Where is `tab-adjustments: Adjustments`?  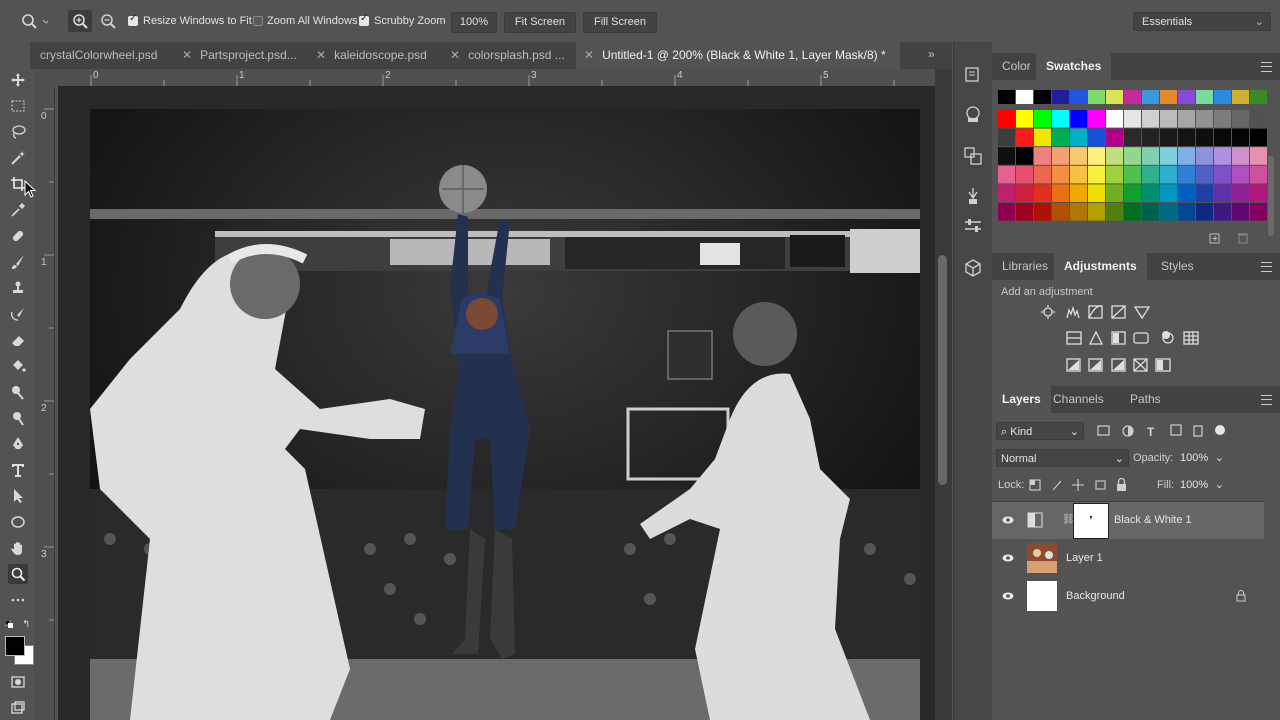 tab-adjustments: Adjustments is located at coordinates (1100, 266).